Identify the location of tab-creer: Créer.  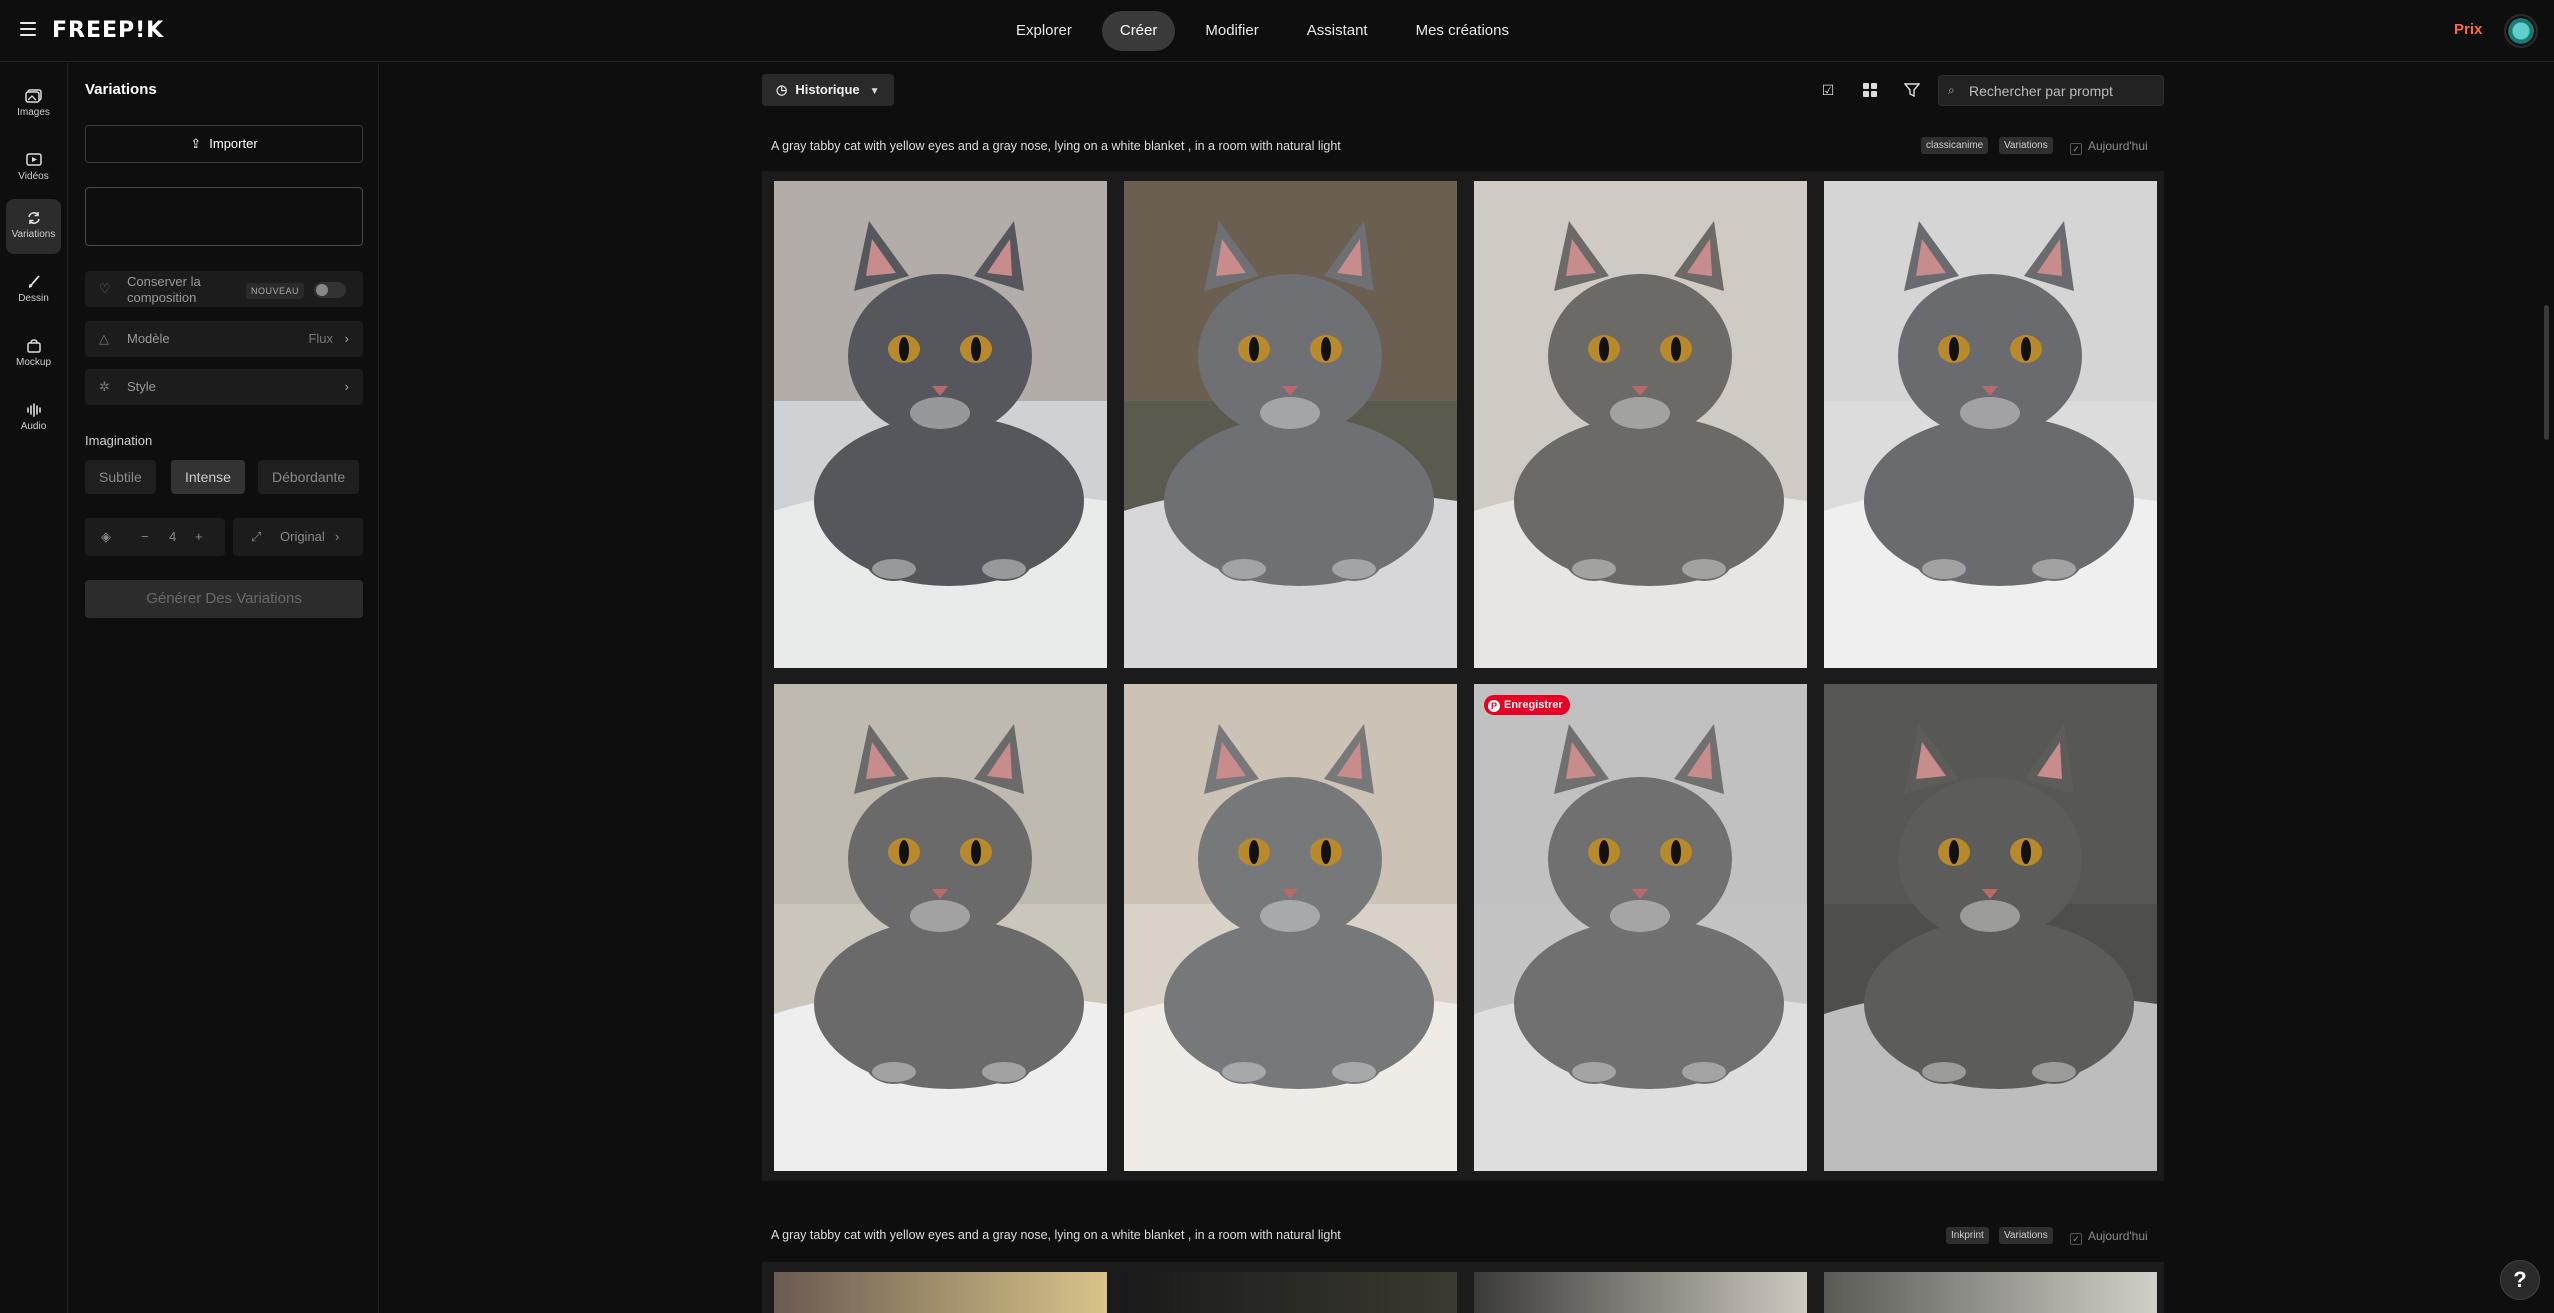
(1138, 31).